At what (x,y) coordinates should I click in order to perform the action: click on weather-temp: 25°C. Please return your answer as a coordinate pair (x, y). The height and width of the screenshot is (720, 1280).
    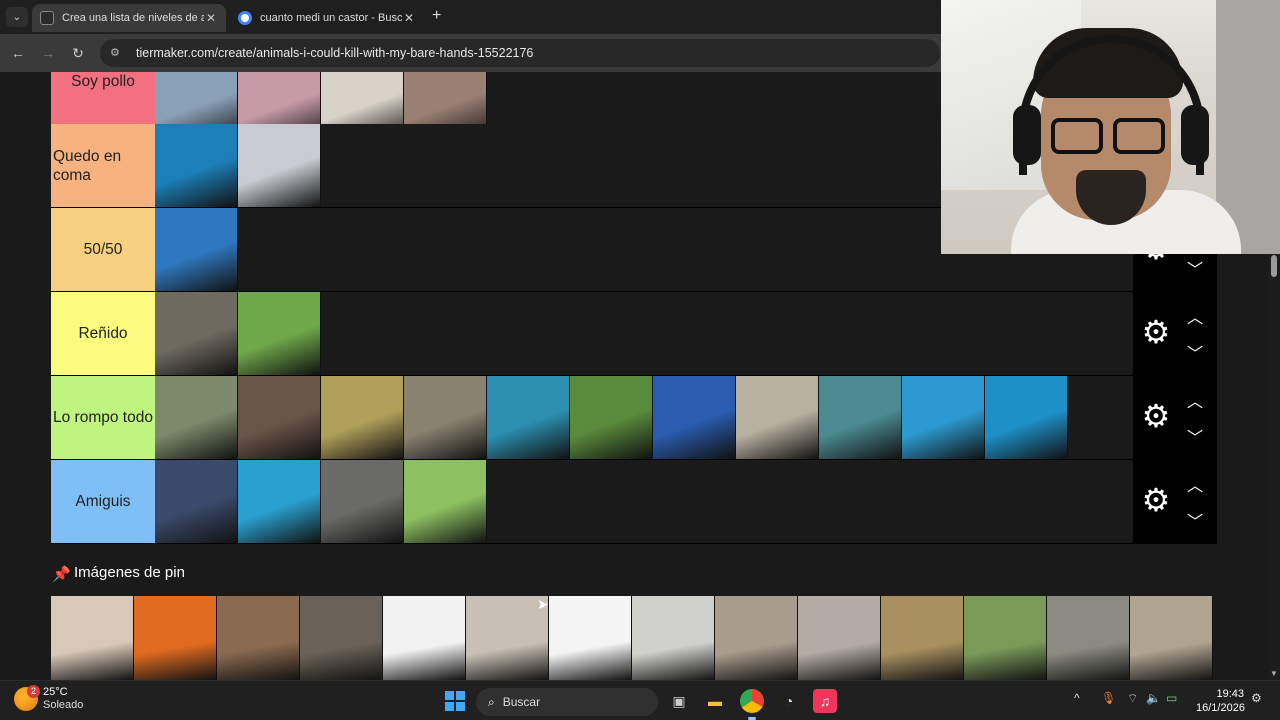
    Looking at the image, I should click on (55, 692).